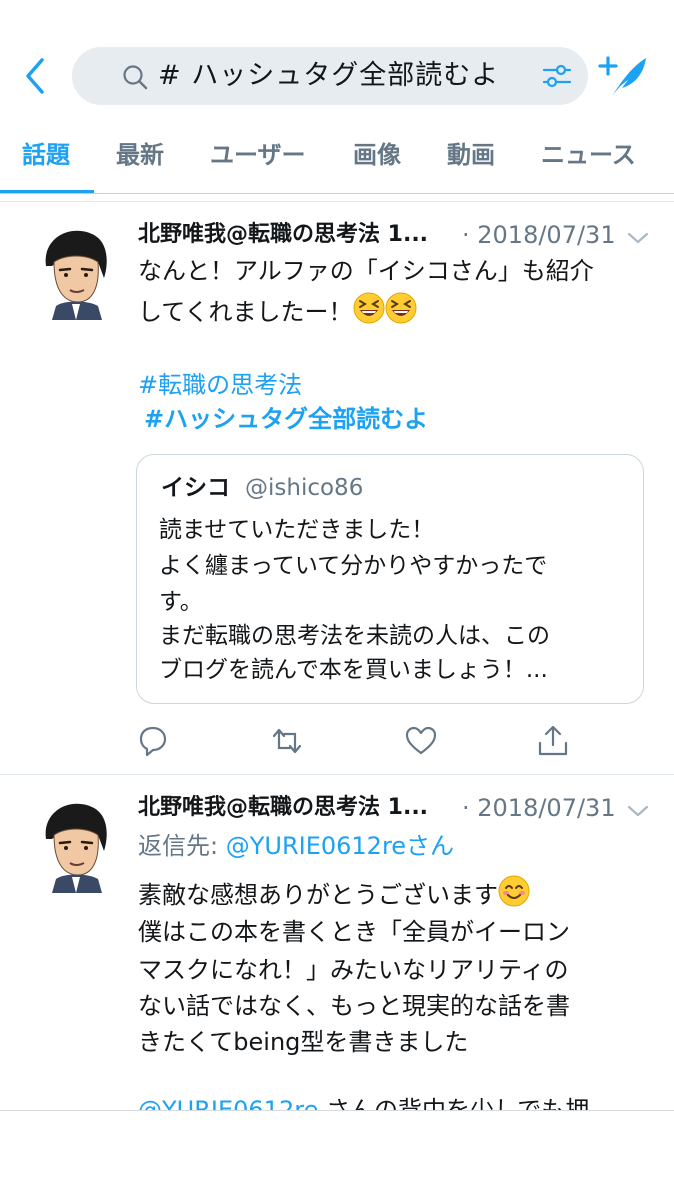  I want to click on search-bar: # ハッシュタグ全部読むよ, so click(330, 76).